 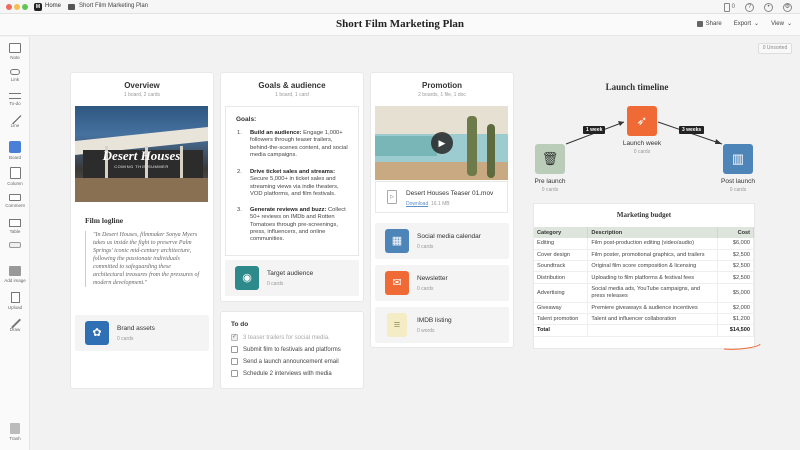 I want to click on todo-item: Schedule 2 interviews with media, so click(x=281, y=373).